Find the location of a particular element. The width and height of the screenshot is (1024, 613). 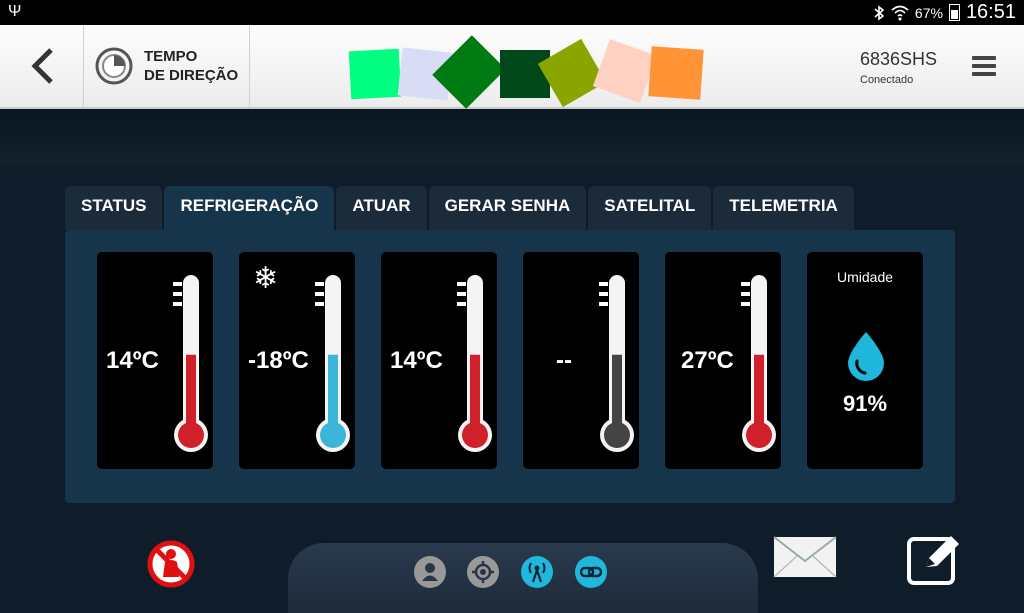

status-bar: Ψ 67% 16:51 is located at coordinates (512, 12).